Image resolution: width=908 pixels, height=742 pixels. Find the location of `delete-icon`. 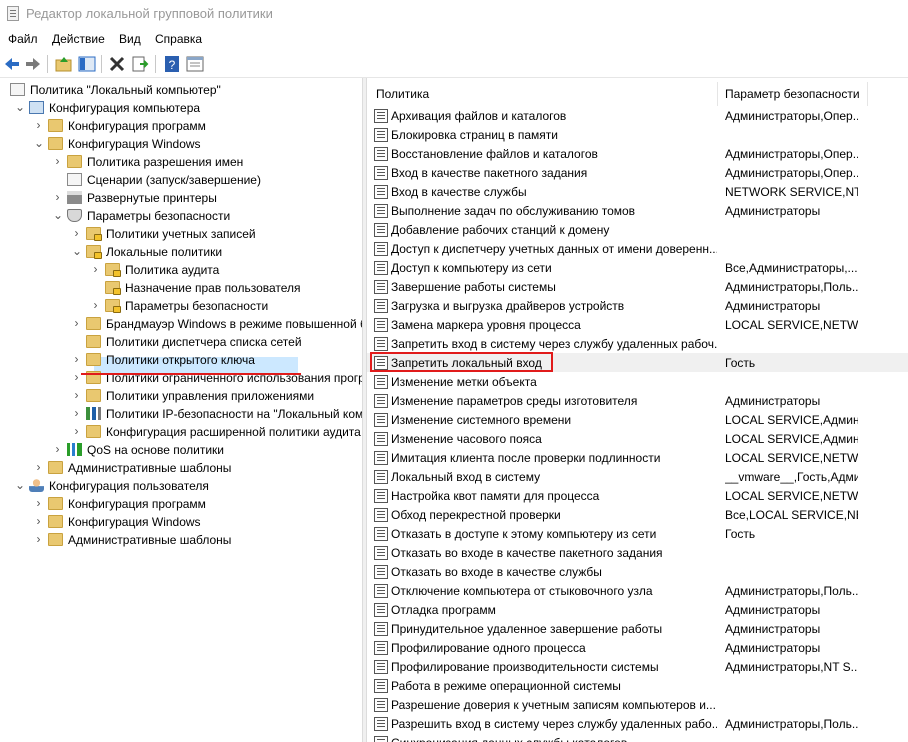

delete-icon is located at coordinates (117, 64).